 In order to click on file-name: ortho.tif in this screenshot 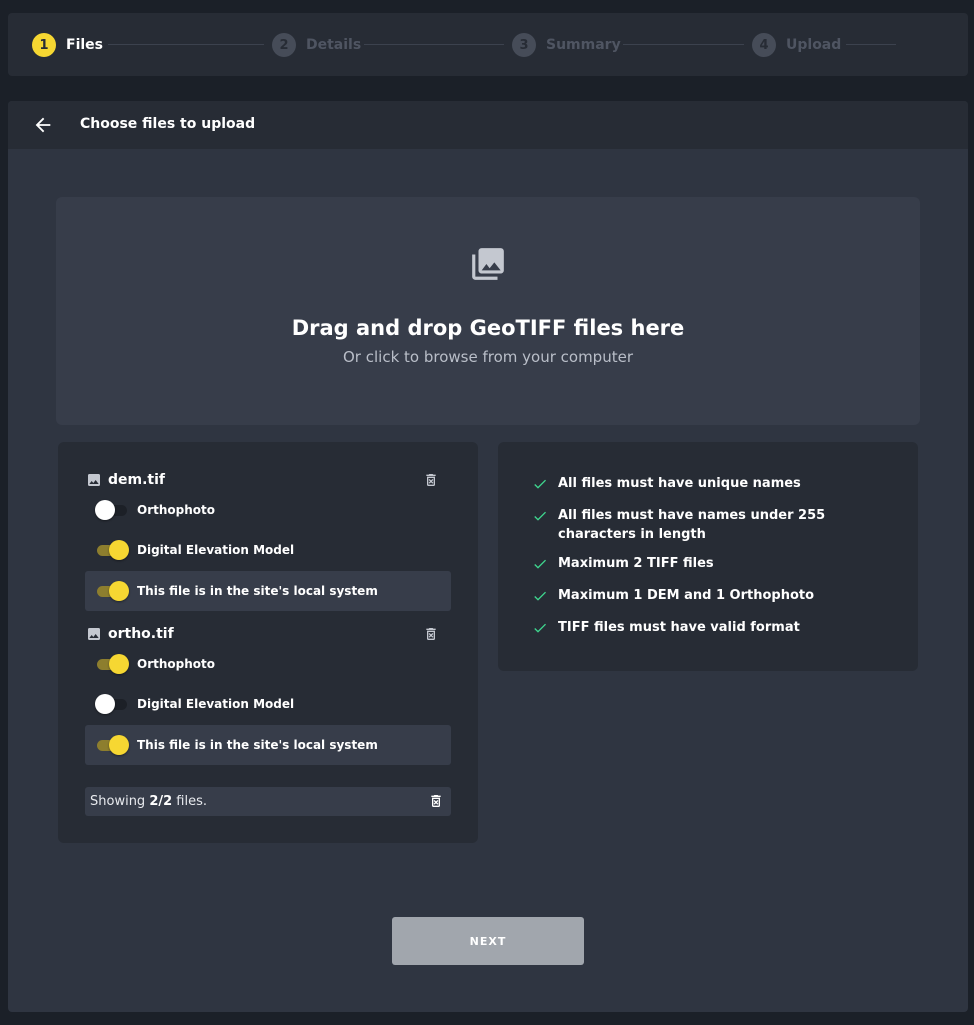, I will do `click(141, 634)`.